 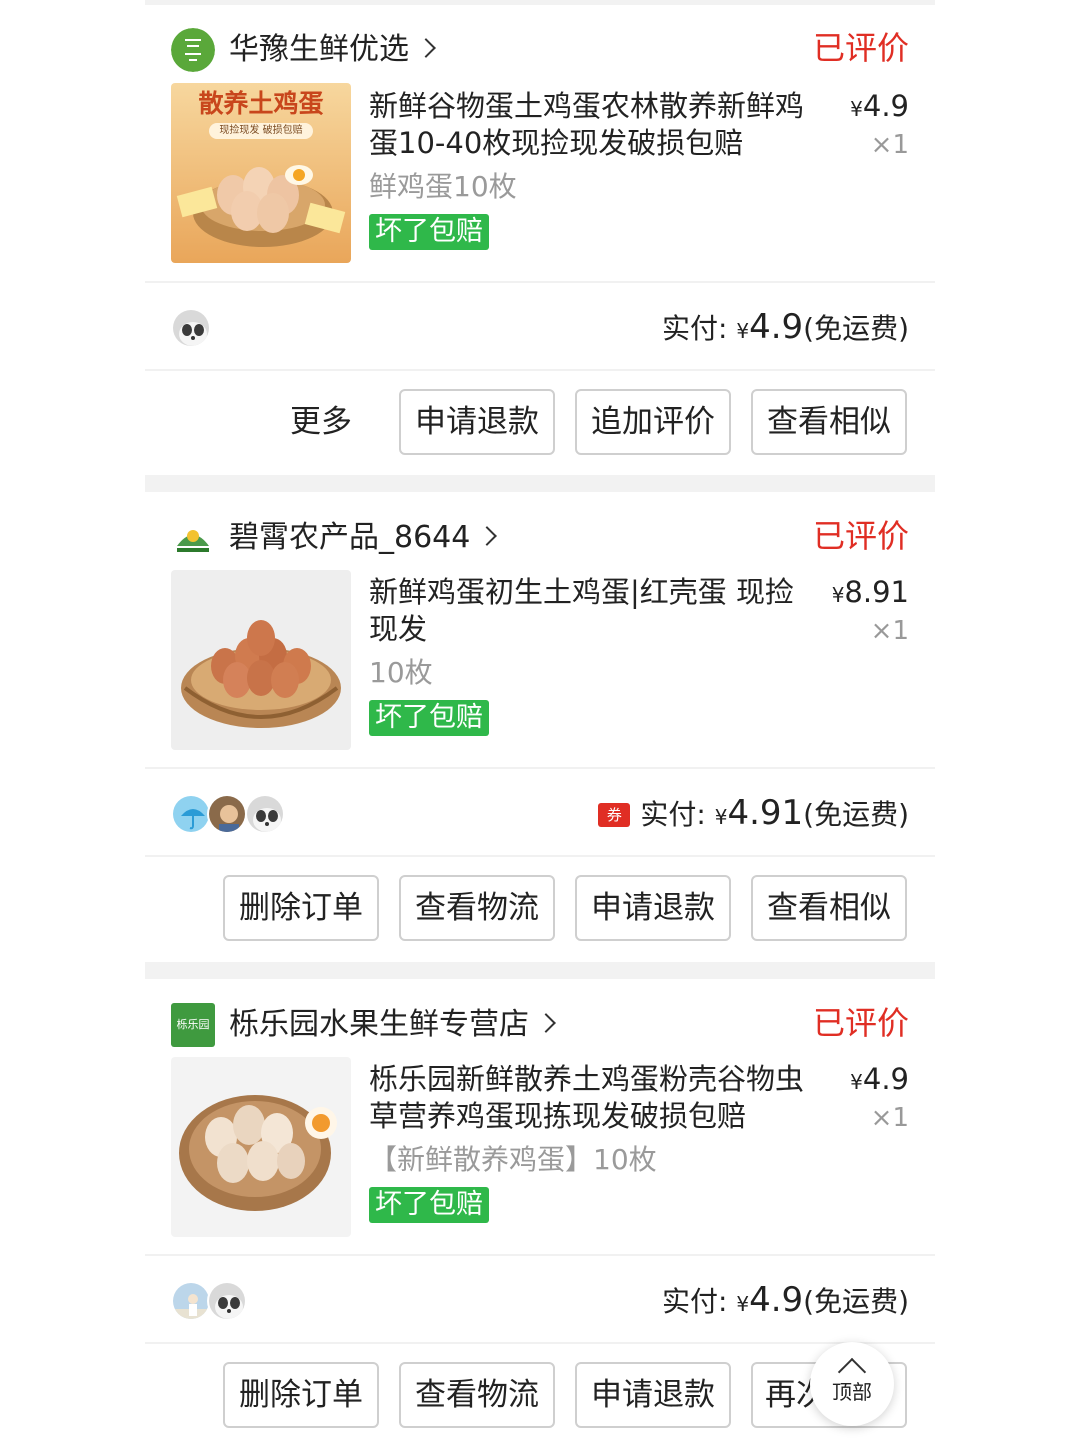 I want to click on product-title: 栎乐园新鲜散养土鸡蛋粉壳谷物虫草营养鸡蛋现拣现发破损包赔, so click(x=589, y=1098).